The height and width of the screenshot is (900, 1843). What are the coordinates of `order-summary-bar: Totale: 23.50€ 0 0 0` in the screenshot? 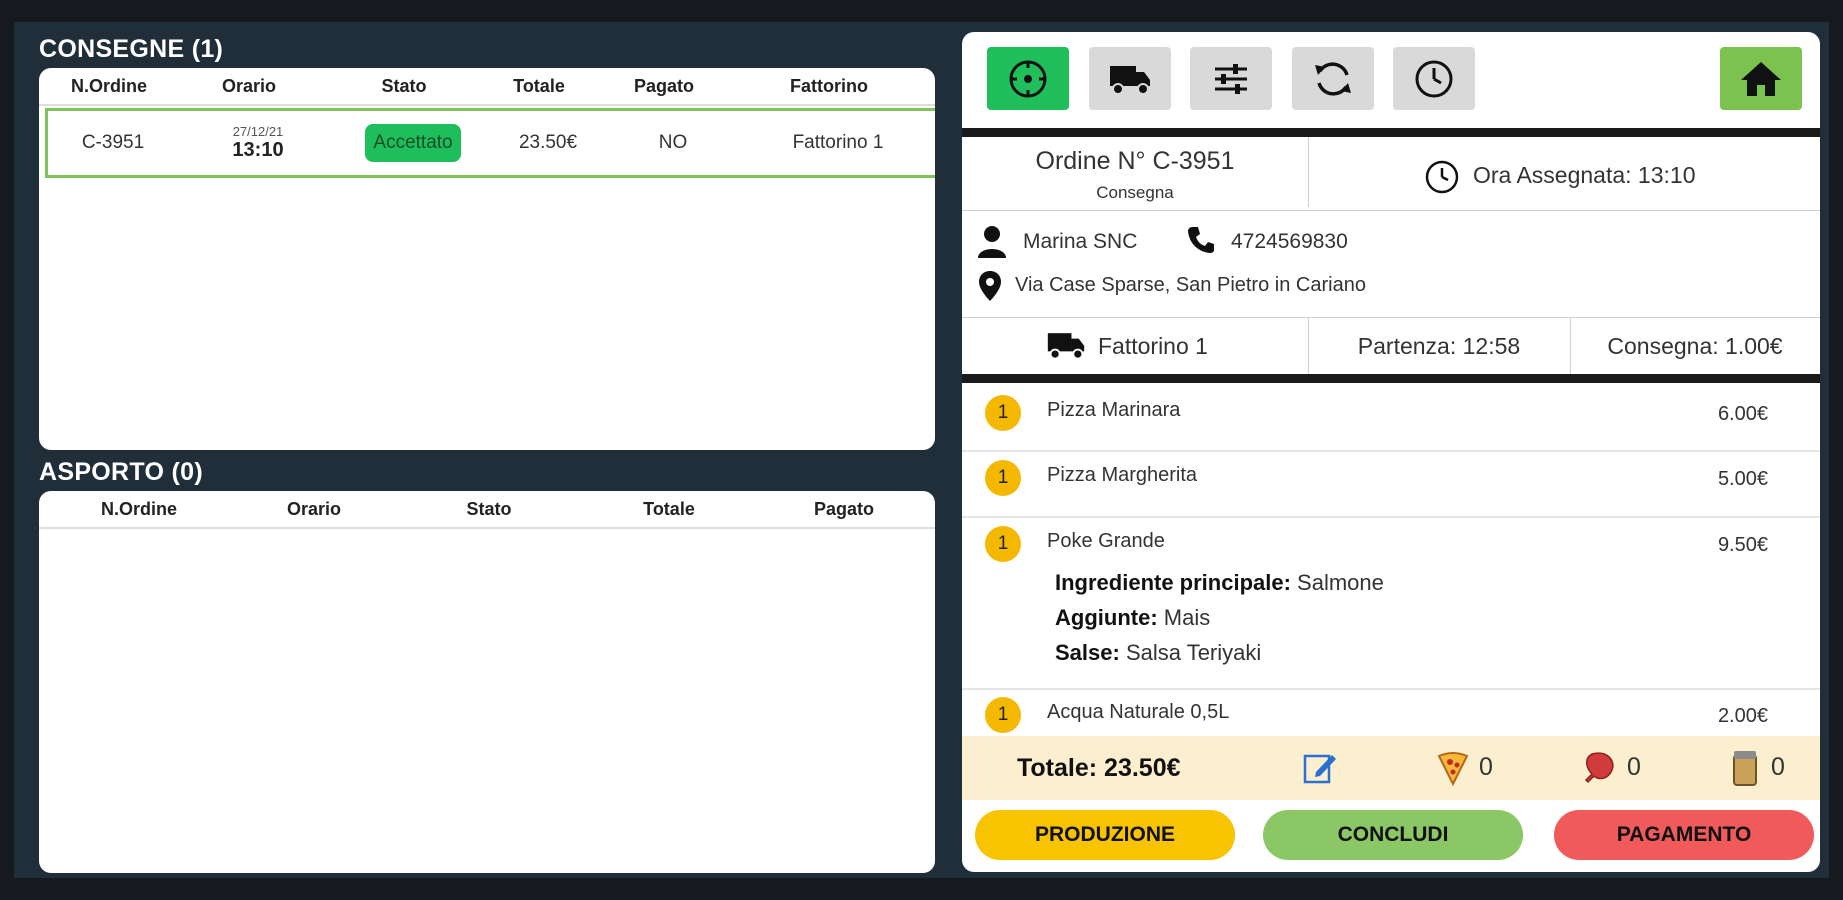 It's located at (1391, 768).